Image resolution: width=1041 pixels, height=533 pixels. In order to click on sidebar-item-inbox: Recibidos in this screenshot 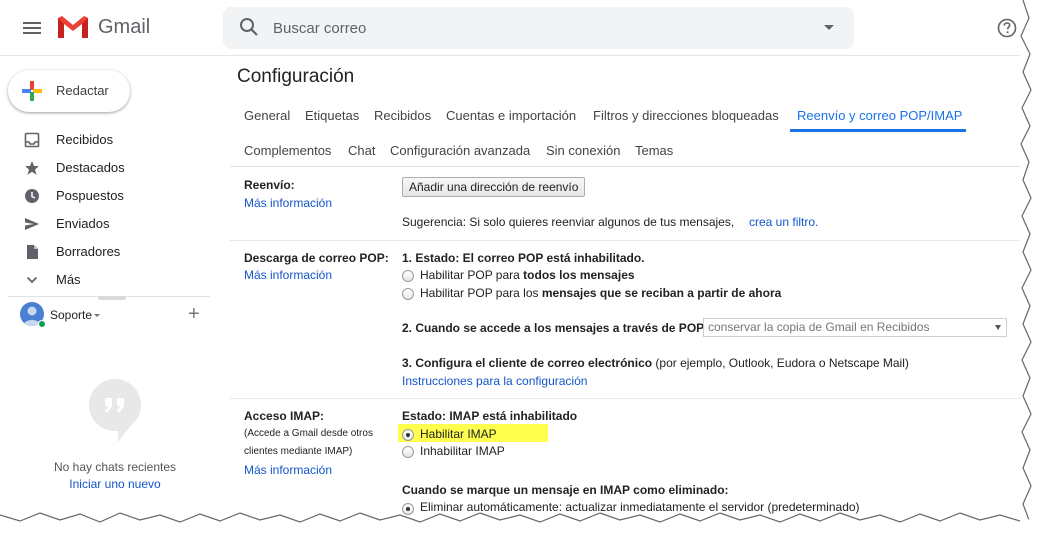, I will do `click(105, 140)`.